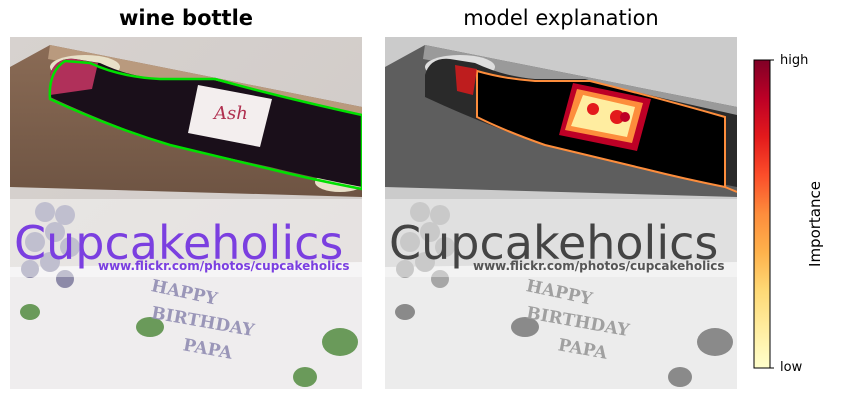 Image resolution: width=843 pixels, height=400 pixels. I want to click on svg-text: Ash, so click(230, 113).